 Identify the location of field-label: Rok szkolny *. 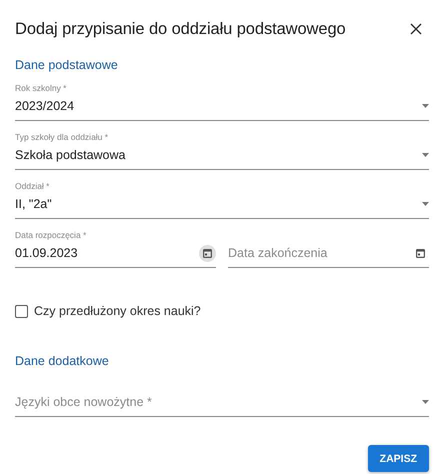
(40, 88).